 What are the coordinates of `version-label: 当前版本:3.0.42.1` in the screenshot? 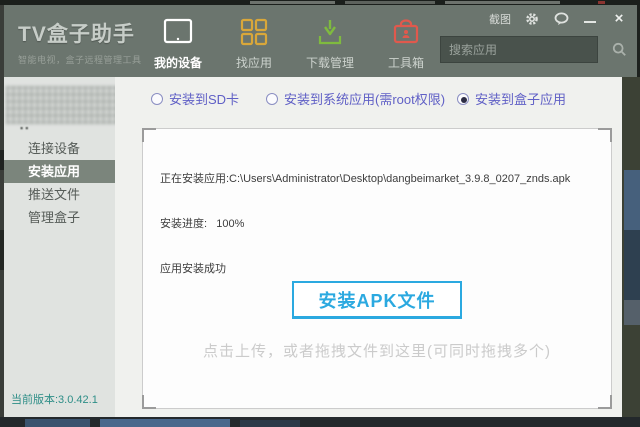 It's located at (54, 400).